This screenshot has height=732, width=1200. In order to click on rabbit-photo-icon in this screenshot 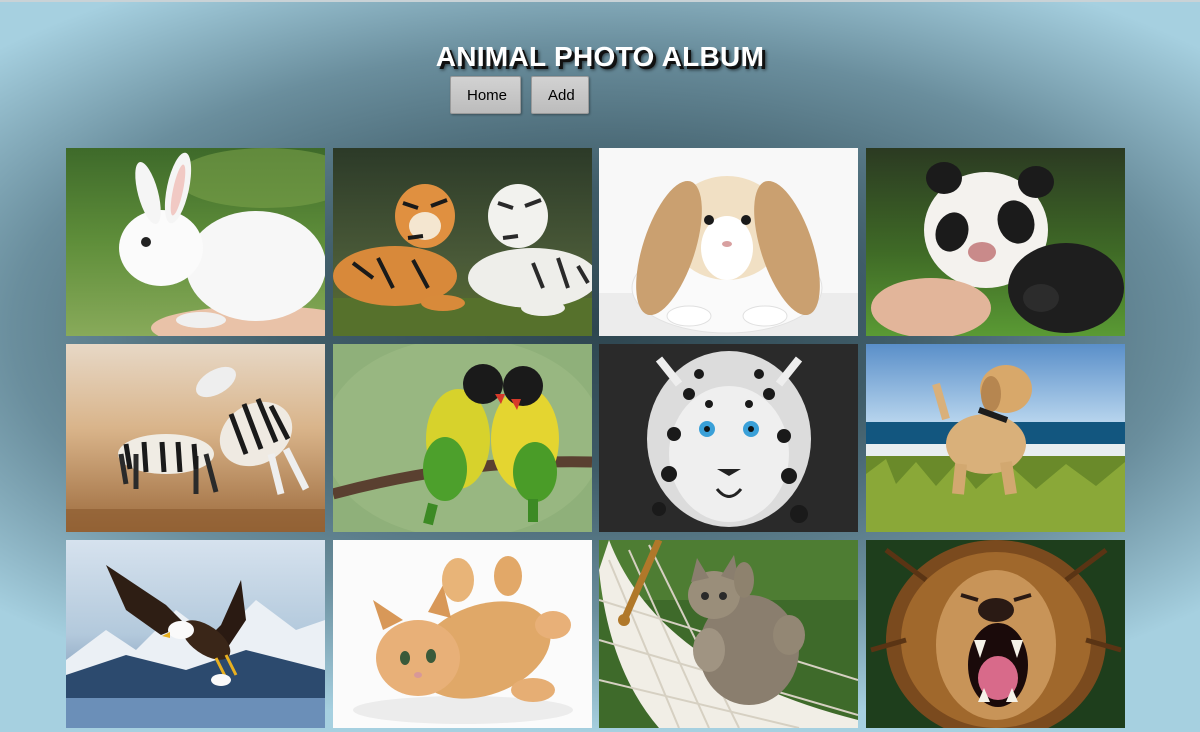, I will do `click(195, 242)`.